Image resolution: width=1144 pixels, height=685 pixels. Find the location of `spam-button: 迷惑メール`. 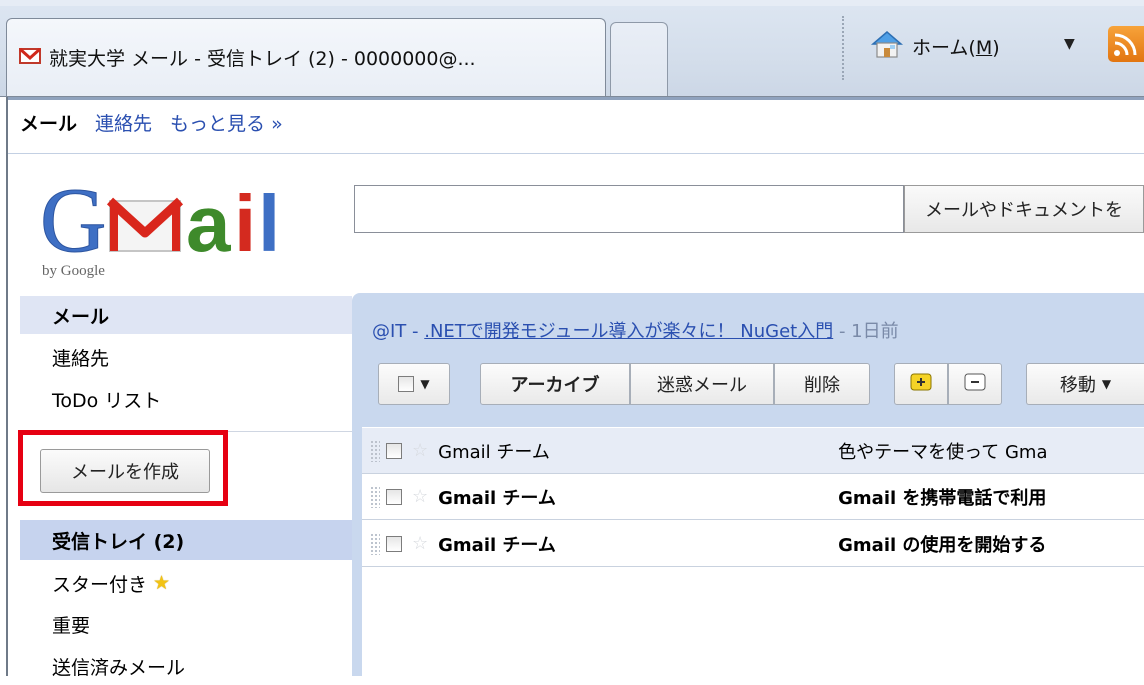

spam-button: 迷惑メール is located at coordinates (702, 384).